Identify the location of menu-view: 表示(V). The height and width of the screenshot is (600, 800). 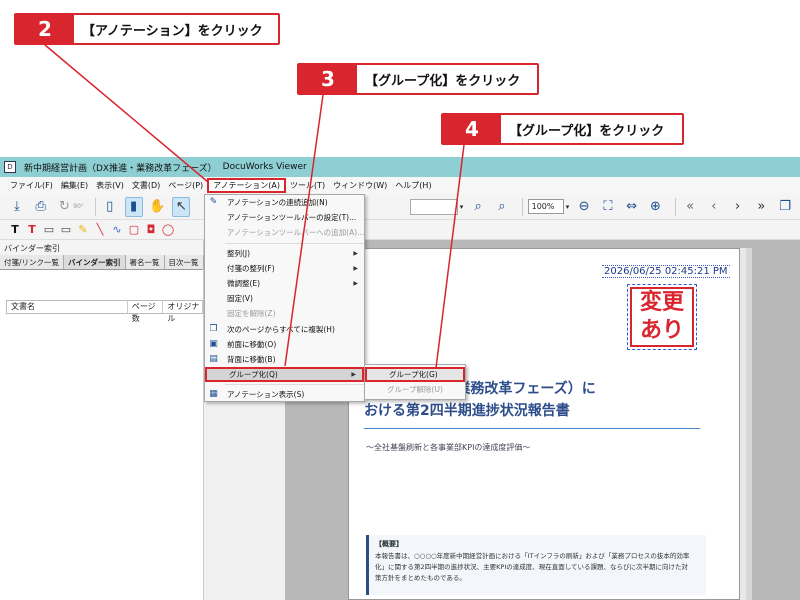
(110, 185).